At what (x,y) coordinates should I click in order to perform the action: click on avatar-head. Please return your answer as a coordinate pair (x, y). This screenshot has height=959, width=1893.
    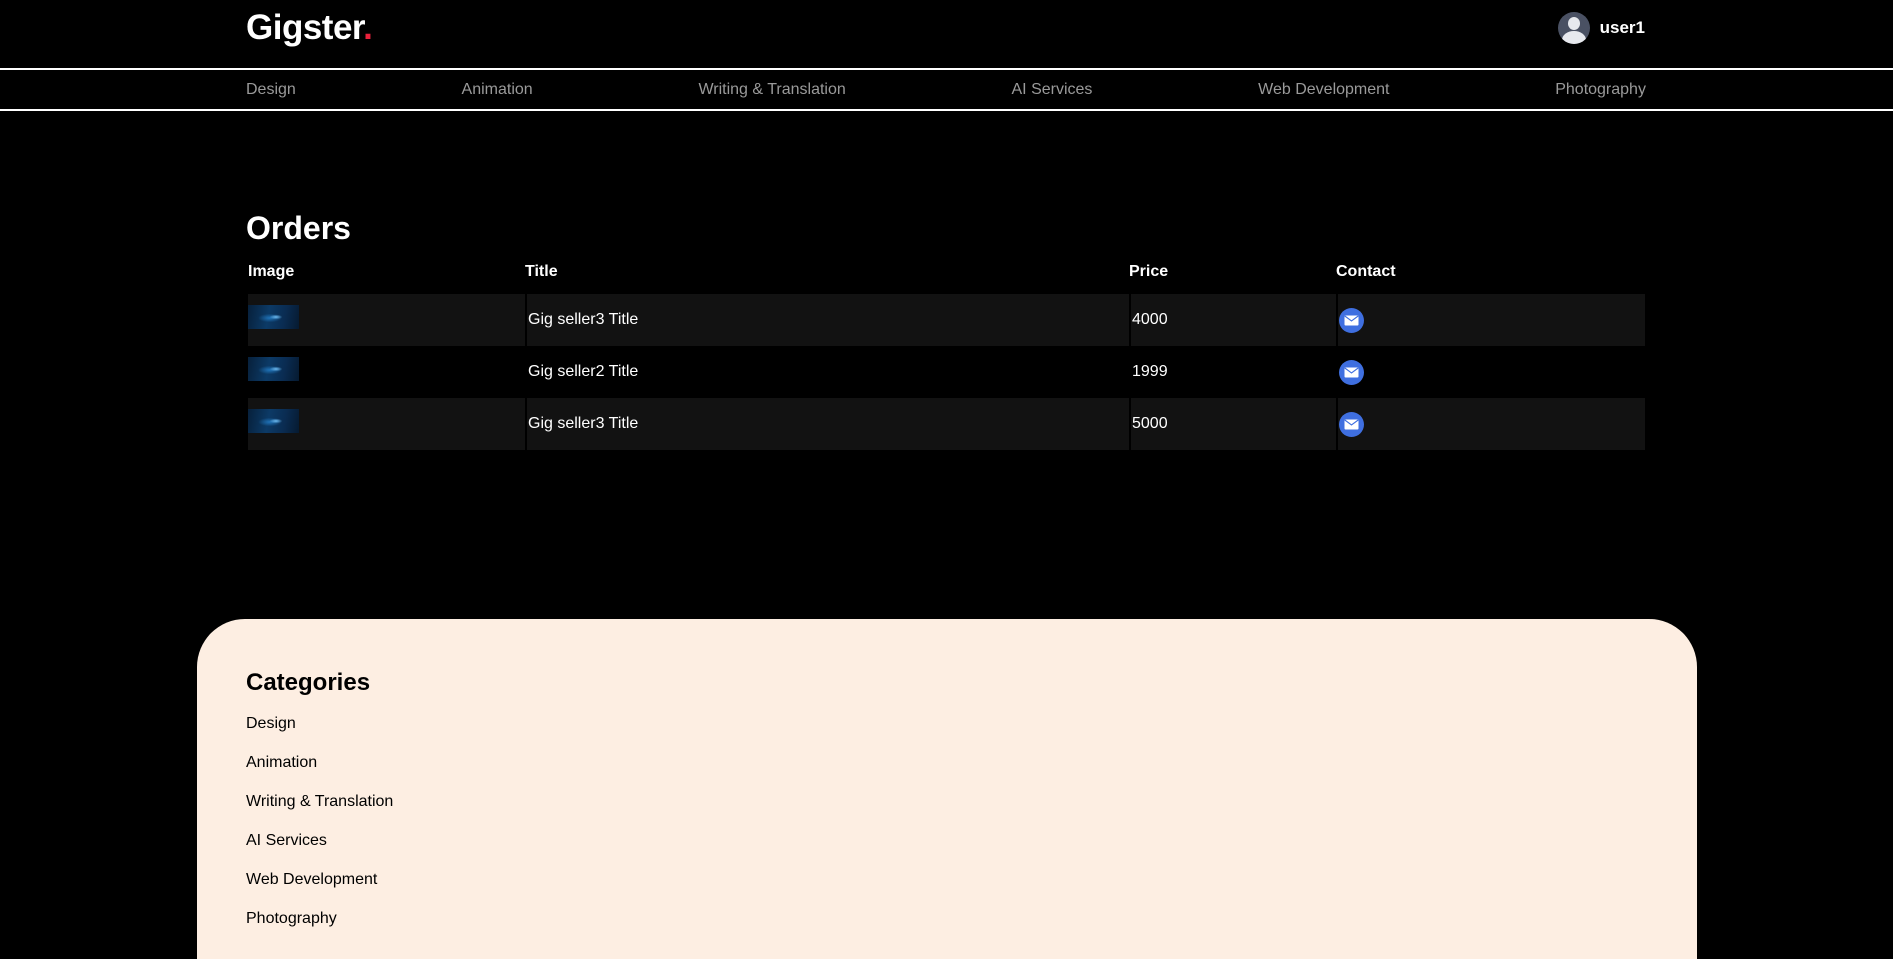
    Looking at the image, I should click on (1573, 23).